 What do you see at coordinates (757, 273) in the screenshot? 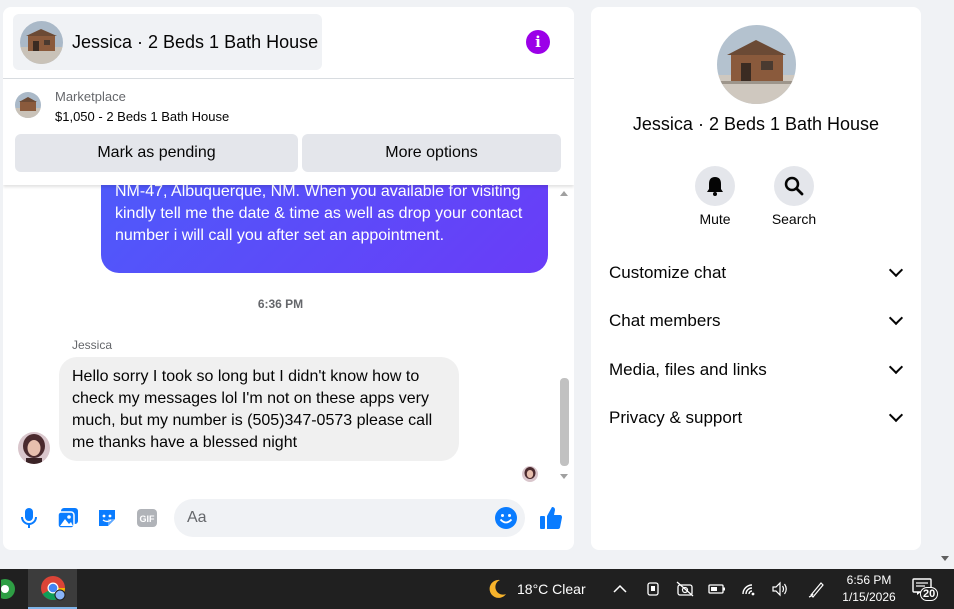
I see `section-customize-chat: Customize chat` at bounding box center [757, 273].